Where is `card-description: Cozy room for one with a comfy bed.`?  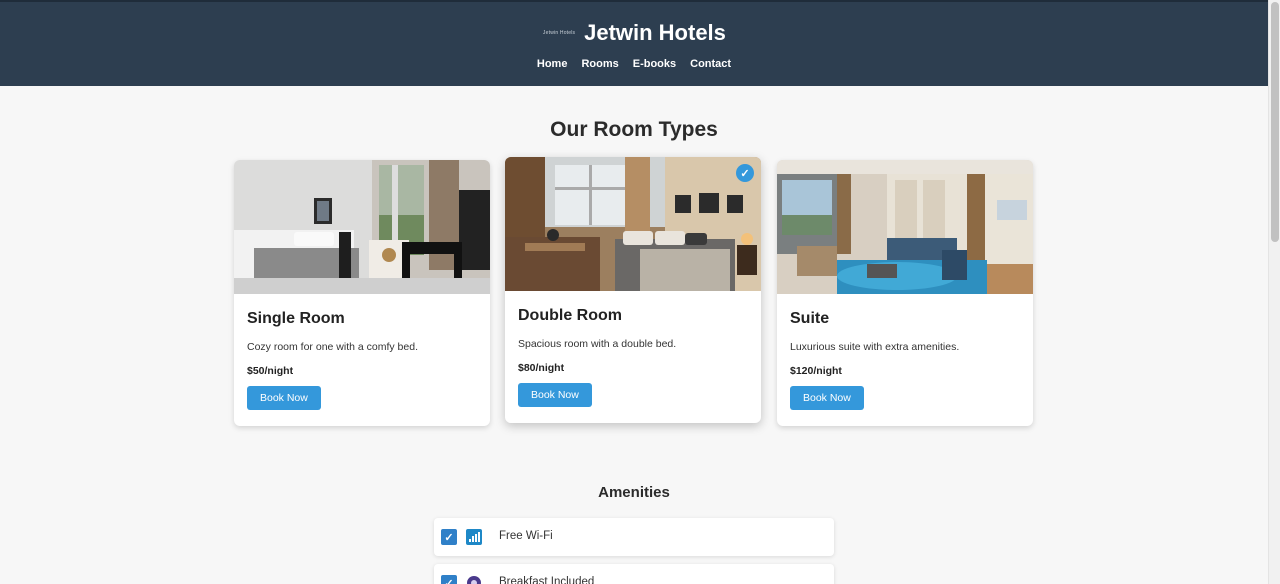
card-description: Cozy room for one with a comfy bed. is located at coordinates (332, 347).